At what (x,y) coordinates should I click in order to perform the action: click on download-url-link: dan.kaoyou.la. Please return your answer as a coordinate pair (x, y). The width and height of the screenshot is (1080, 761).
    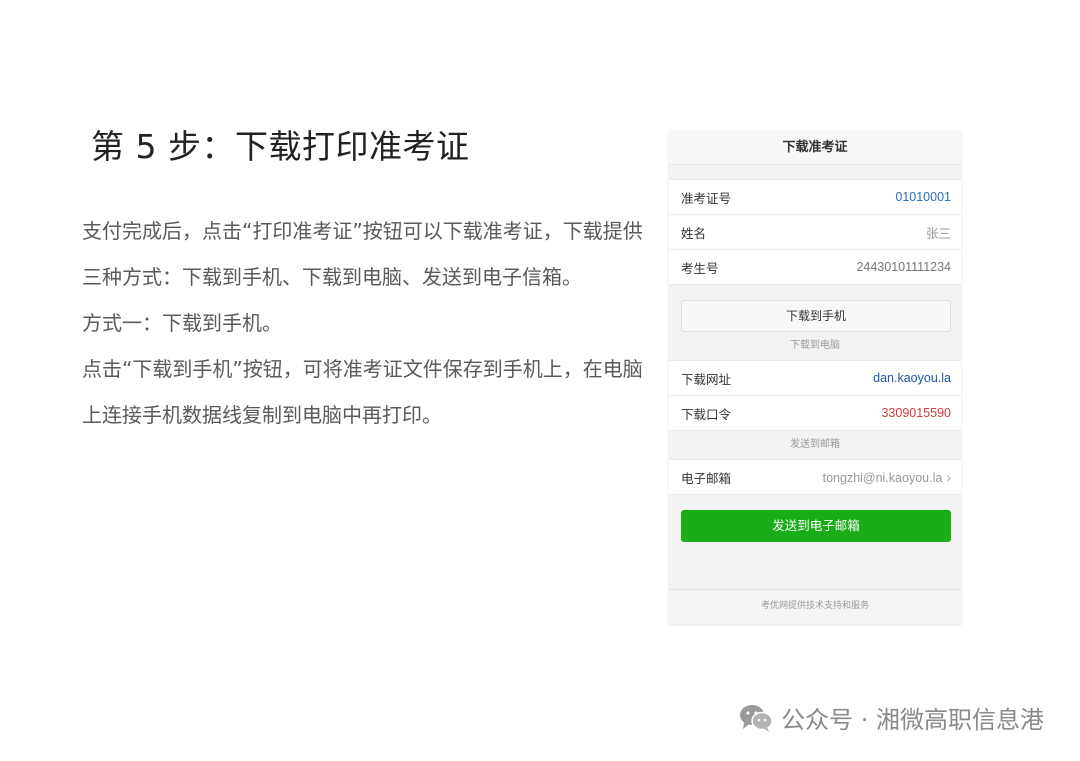
    Looking at the image, I should click on (912, 378).